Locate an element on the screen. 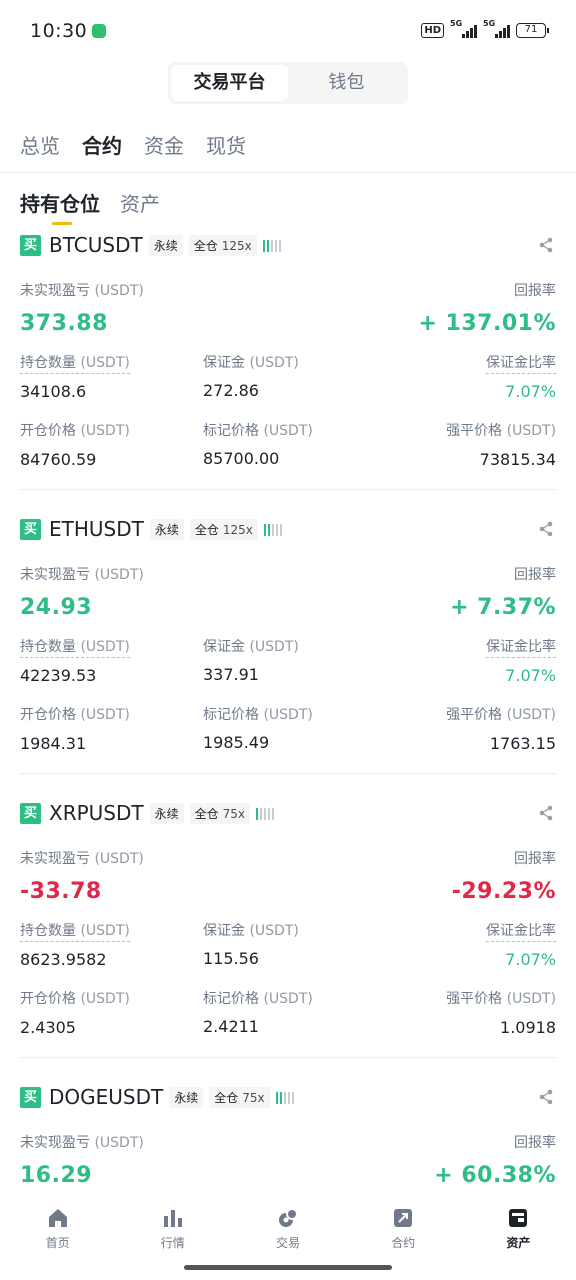 The image size is (576, 1280). roe-value: + 7.37% is located at coordinates (503, 607).